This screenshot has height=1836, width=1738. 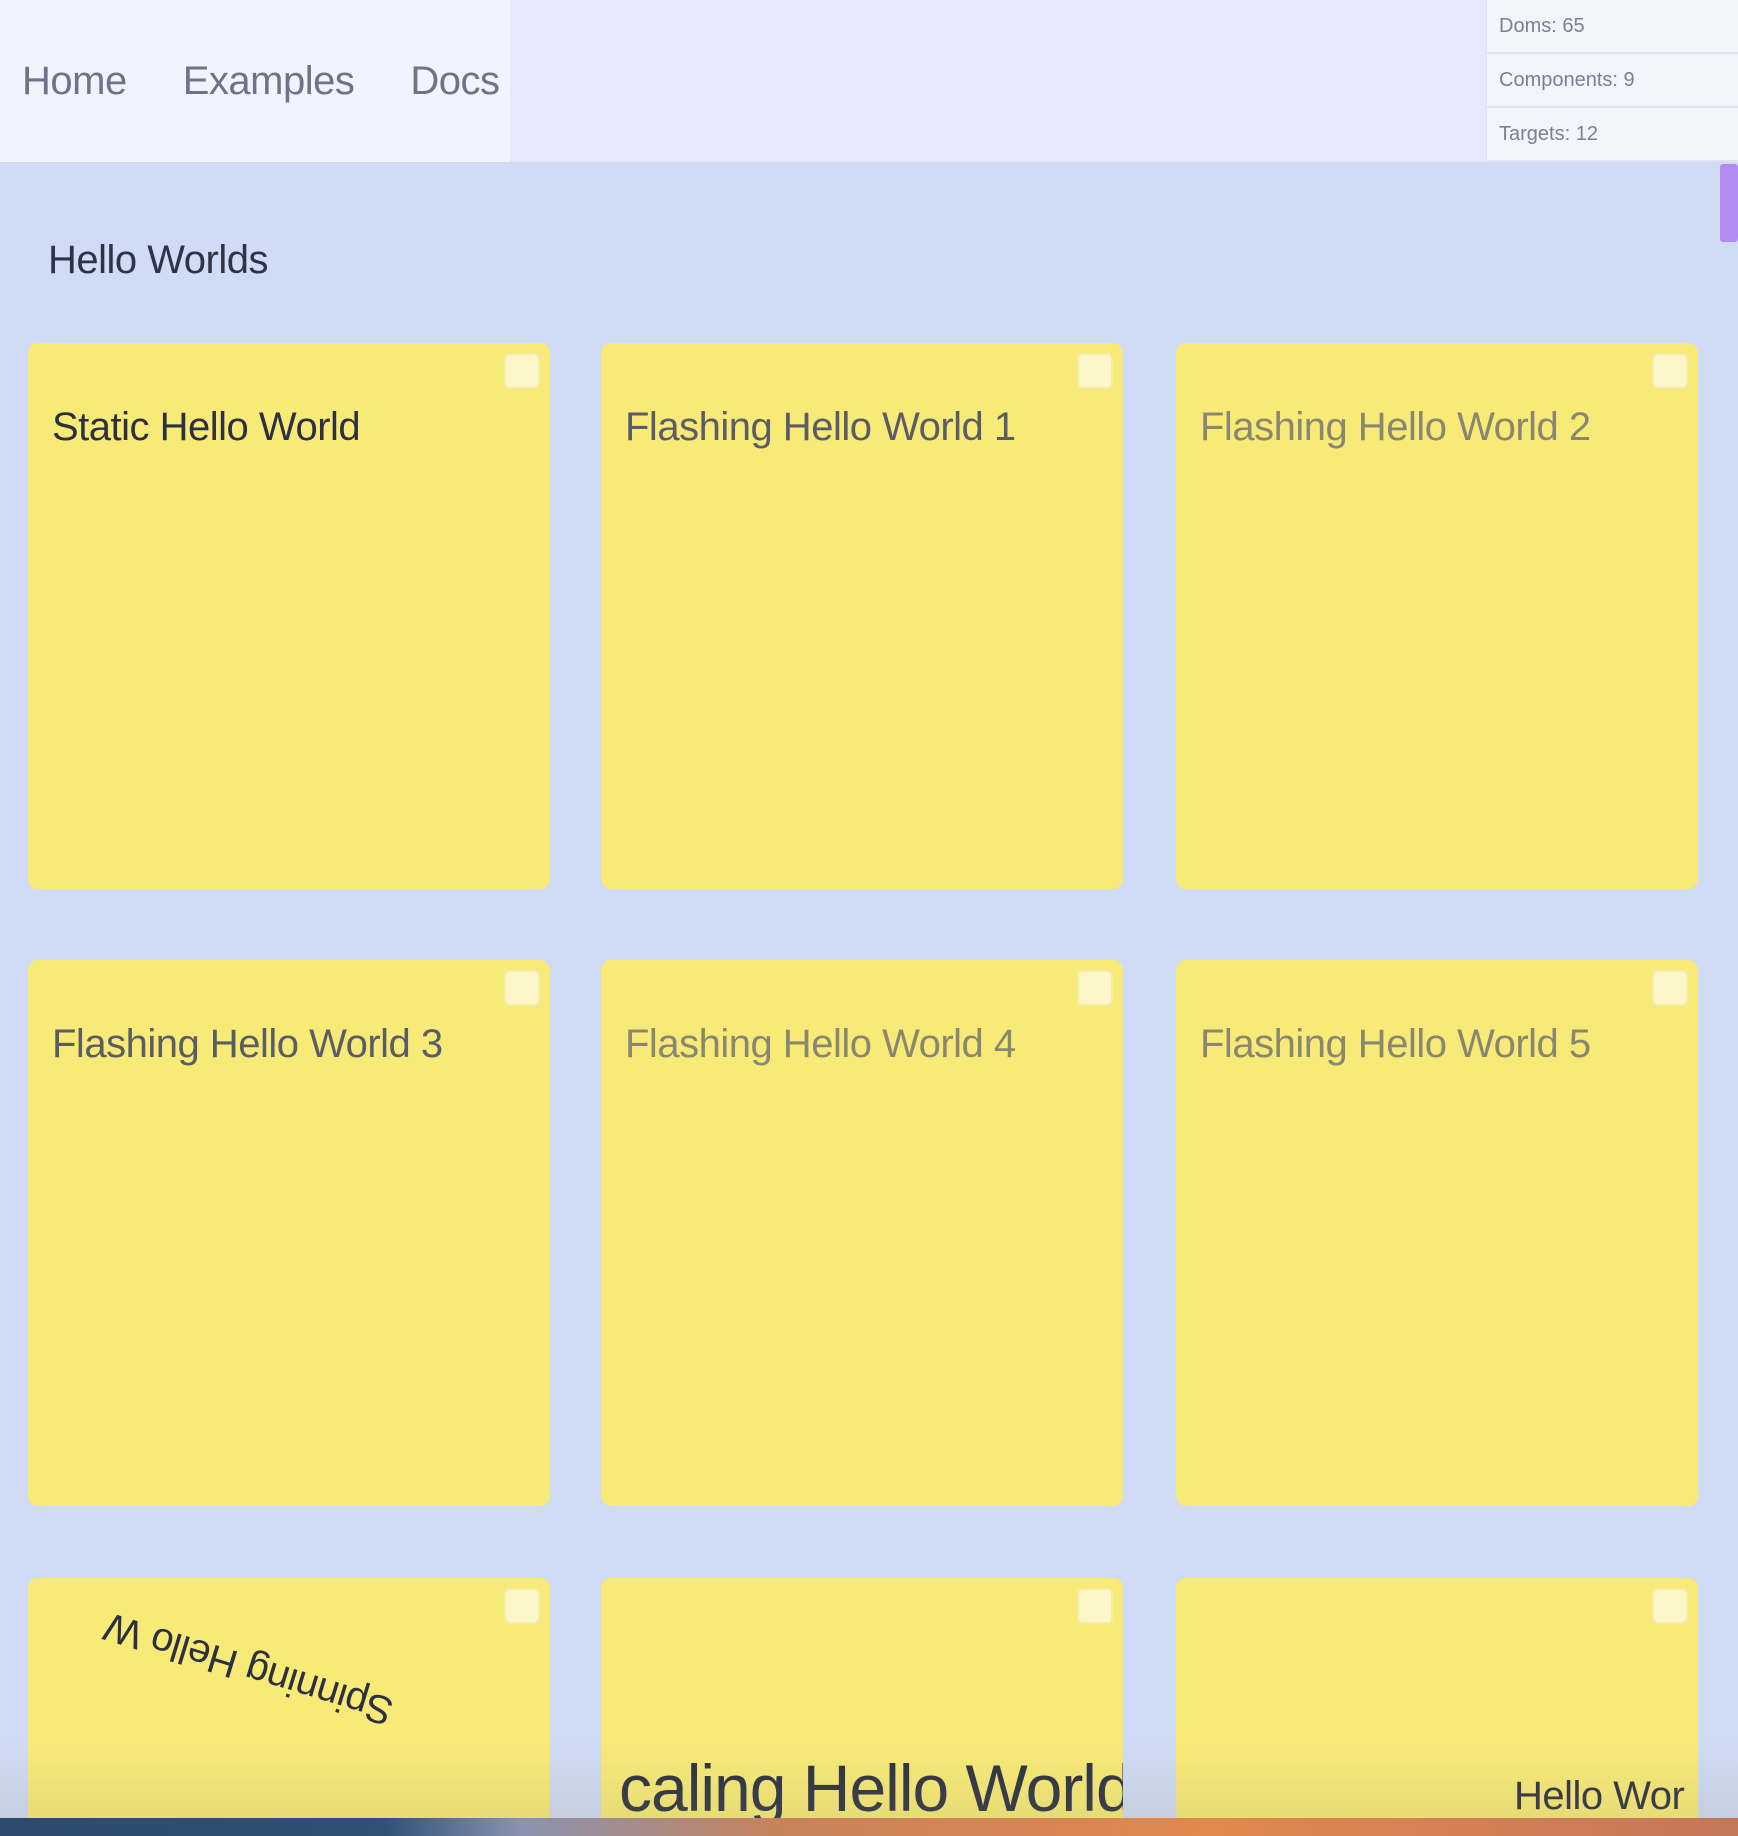 What do you see at coordinates (289, 1233) in the screenshot?
I see `card-flashing-hello-world-3: Flashing Hello World 3` at bounding box center [289, 1233].